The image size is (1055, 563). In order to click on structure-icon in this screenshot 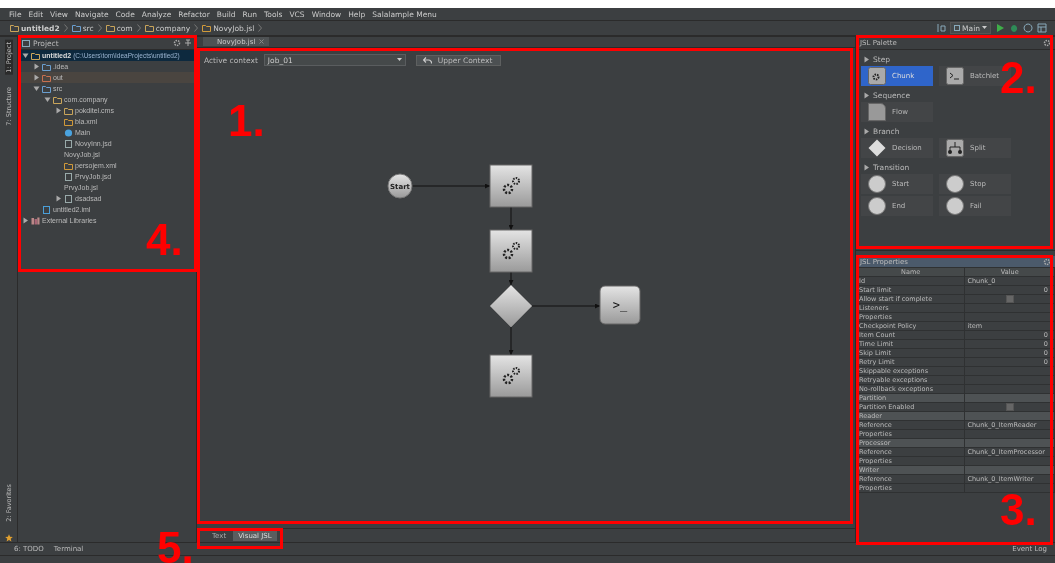, I will do `click(1042, 28)`.